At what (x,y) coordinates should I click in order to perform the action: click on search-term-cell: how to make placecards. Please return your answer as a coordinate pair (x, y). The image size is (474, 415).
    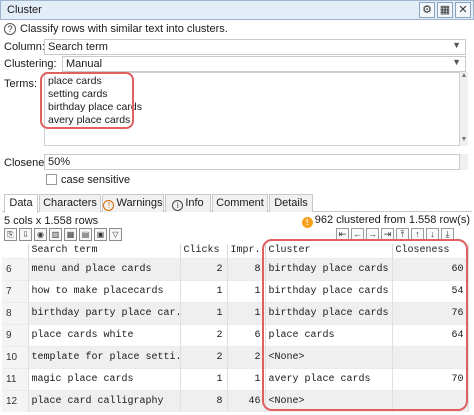
    Looking at the image, I should click on (104, 290).